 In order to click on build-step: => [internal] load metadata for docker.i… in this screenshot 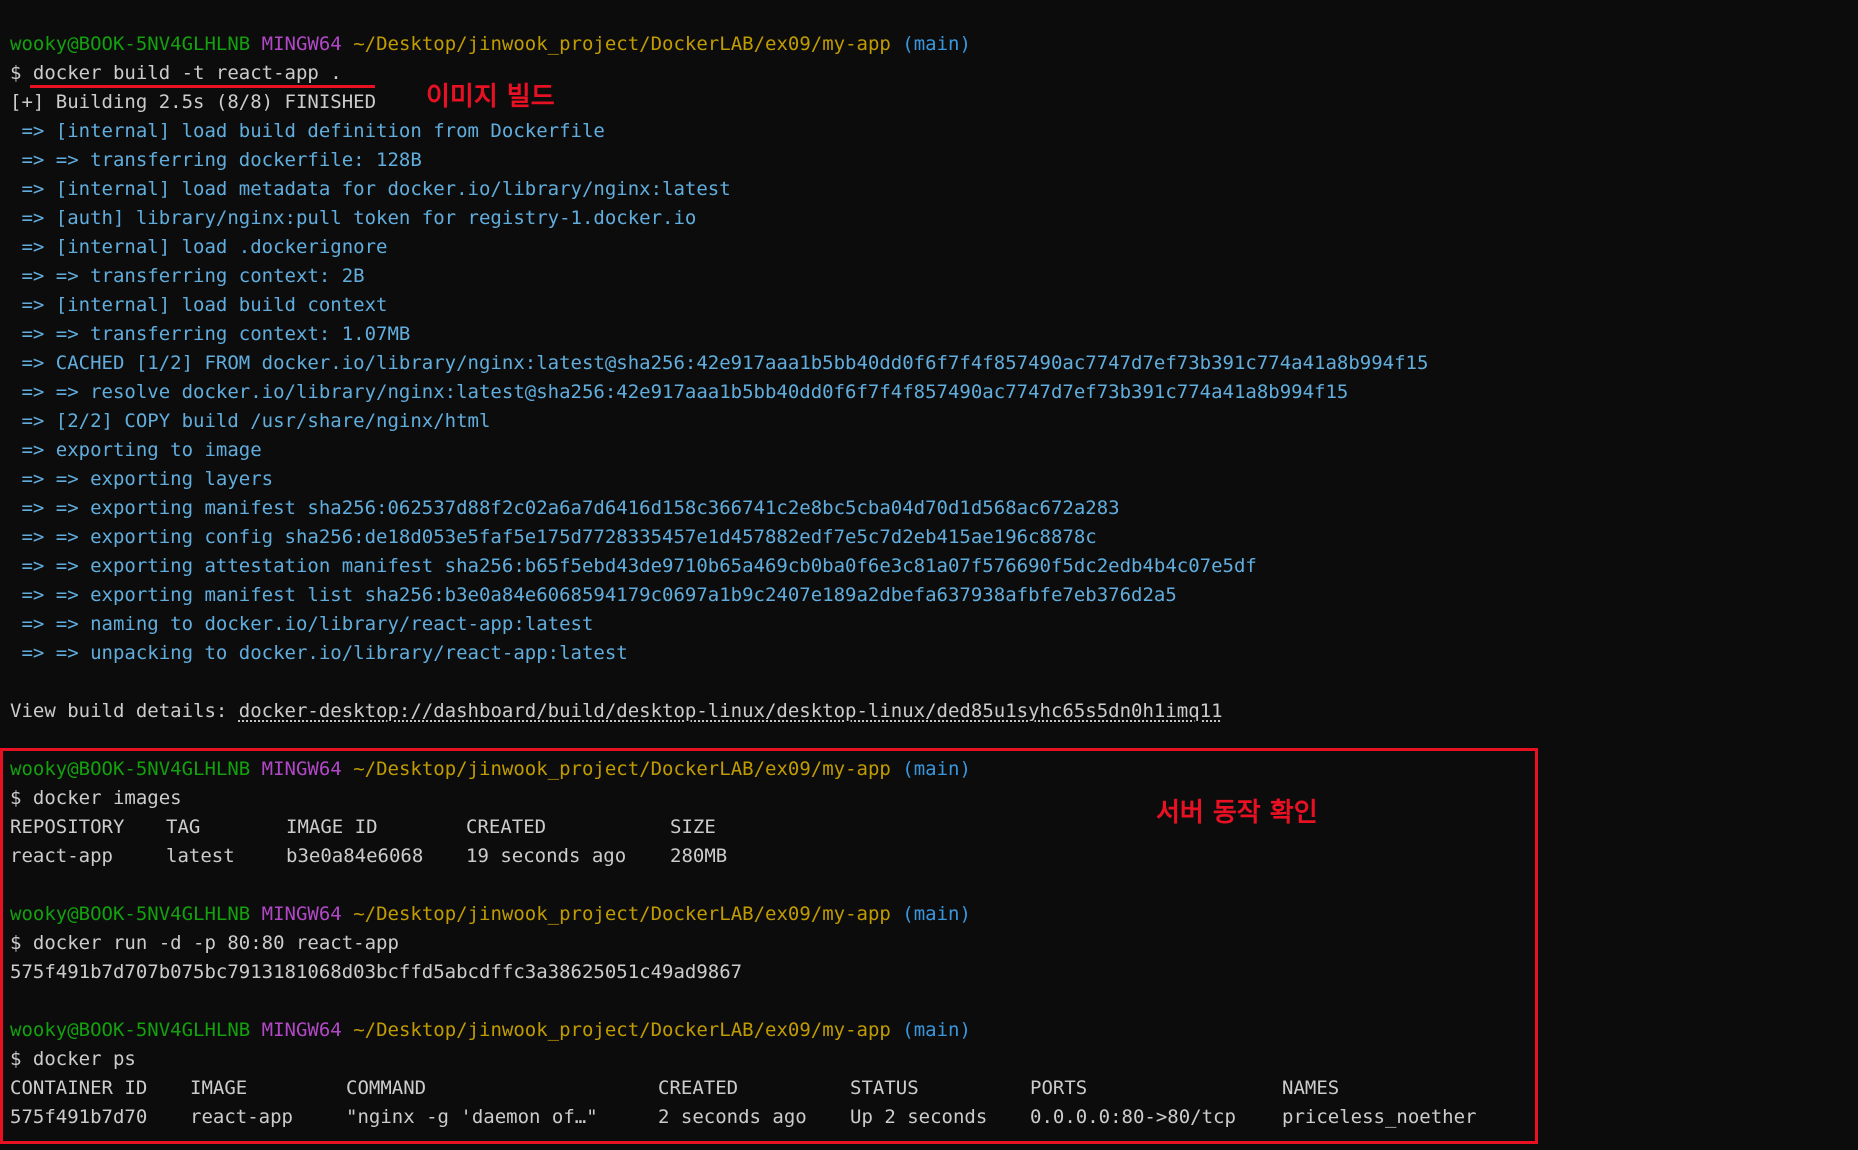, I will do `click(370, 189)`.